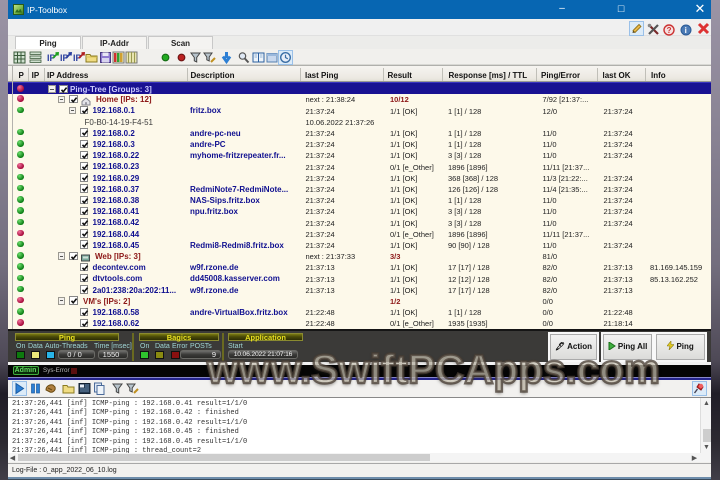 This screenshot has width=720, height=480. I want to click on svg-text: i, so click(686, 30).